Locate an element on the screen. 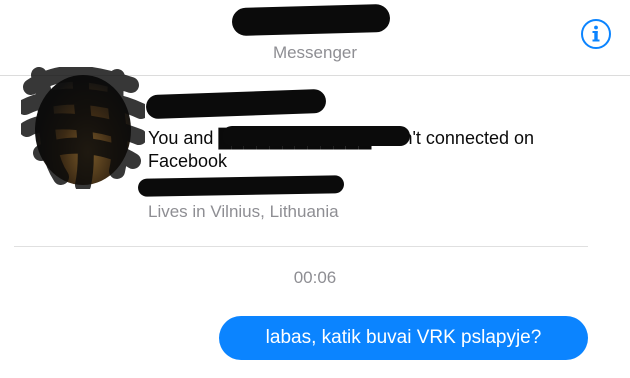 The image size is (630, 378). avatar-redaction-scribble is located at coordinates (83, 128).